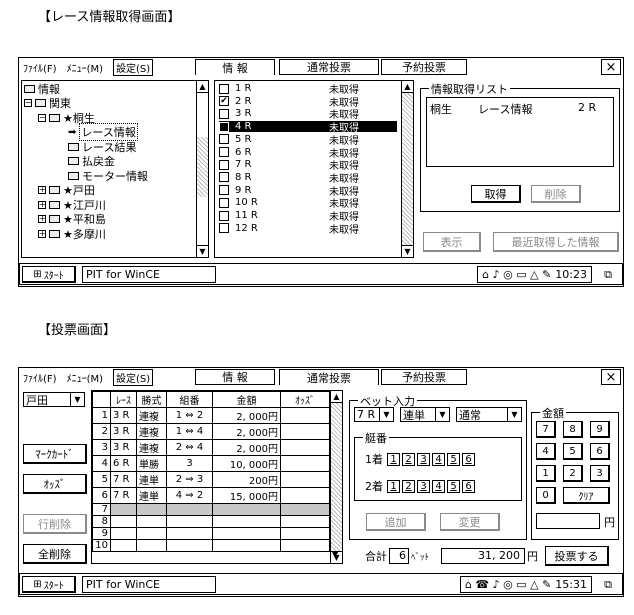 The height and width of the screenshot is (615, 634). I want to click on key-0-button: 0, so click(546, 495).